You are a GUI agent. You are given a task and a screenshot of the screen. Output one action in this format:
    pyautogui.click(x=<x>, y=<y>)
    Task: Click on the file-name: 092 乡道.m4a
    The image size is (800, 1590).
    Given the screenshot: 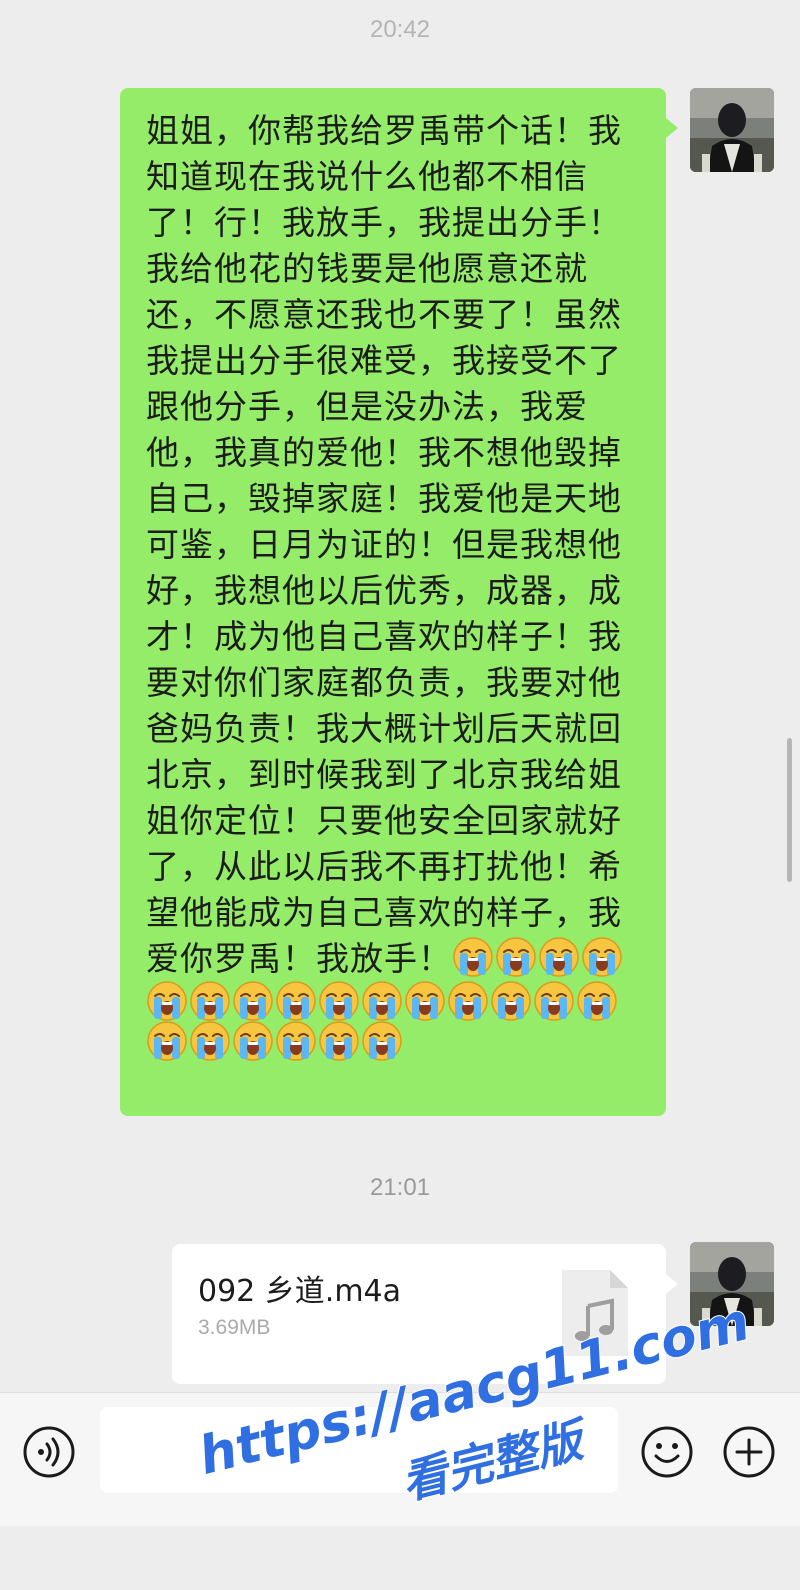 What is the action you would take?
    pyautogui.click(x=300, y=1291)
    